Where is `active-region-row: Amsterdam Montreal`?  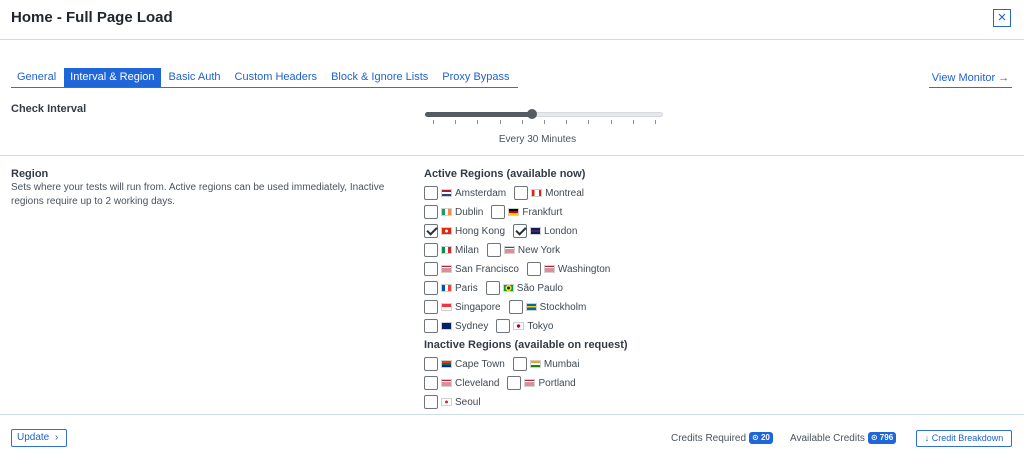
active-region-row: Amsterdam Montreal is located at coordinates (508, 193).